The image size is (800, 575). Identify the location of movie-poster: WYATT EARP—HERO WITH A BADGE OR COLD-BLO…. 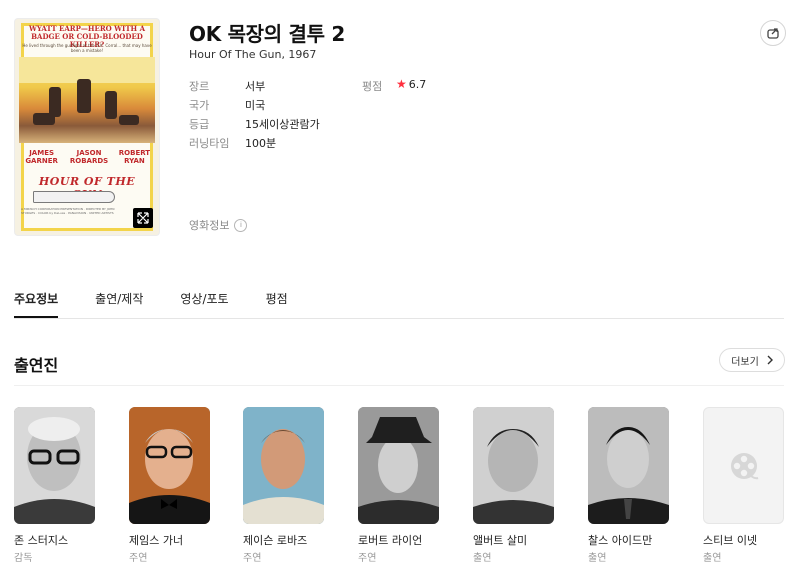
(87, 127).